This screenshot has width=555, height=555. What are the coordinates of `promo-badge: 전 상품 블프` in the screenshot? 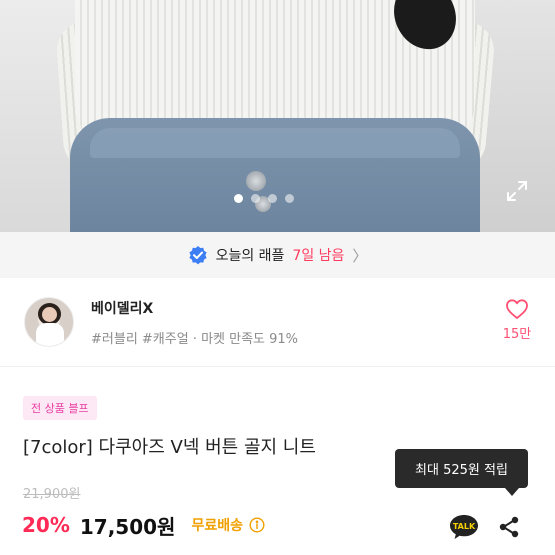 It's located at (60, 408).